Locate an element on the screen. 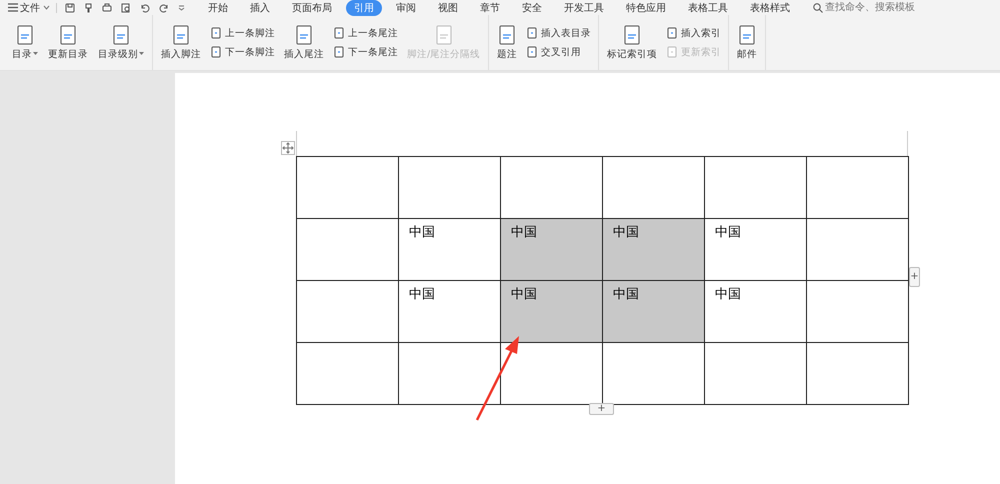 This screenshot has width=1000, height=484. print-icon is located at coordinates (107, 7).